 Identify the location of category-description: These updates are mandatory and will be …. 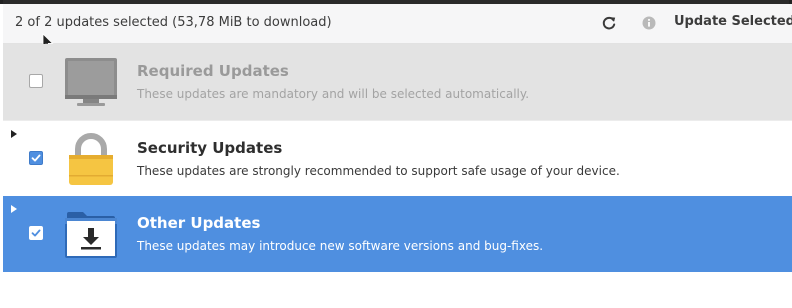
(333, 94).